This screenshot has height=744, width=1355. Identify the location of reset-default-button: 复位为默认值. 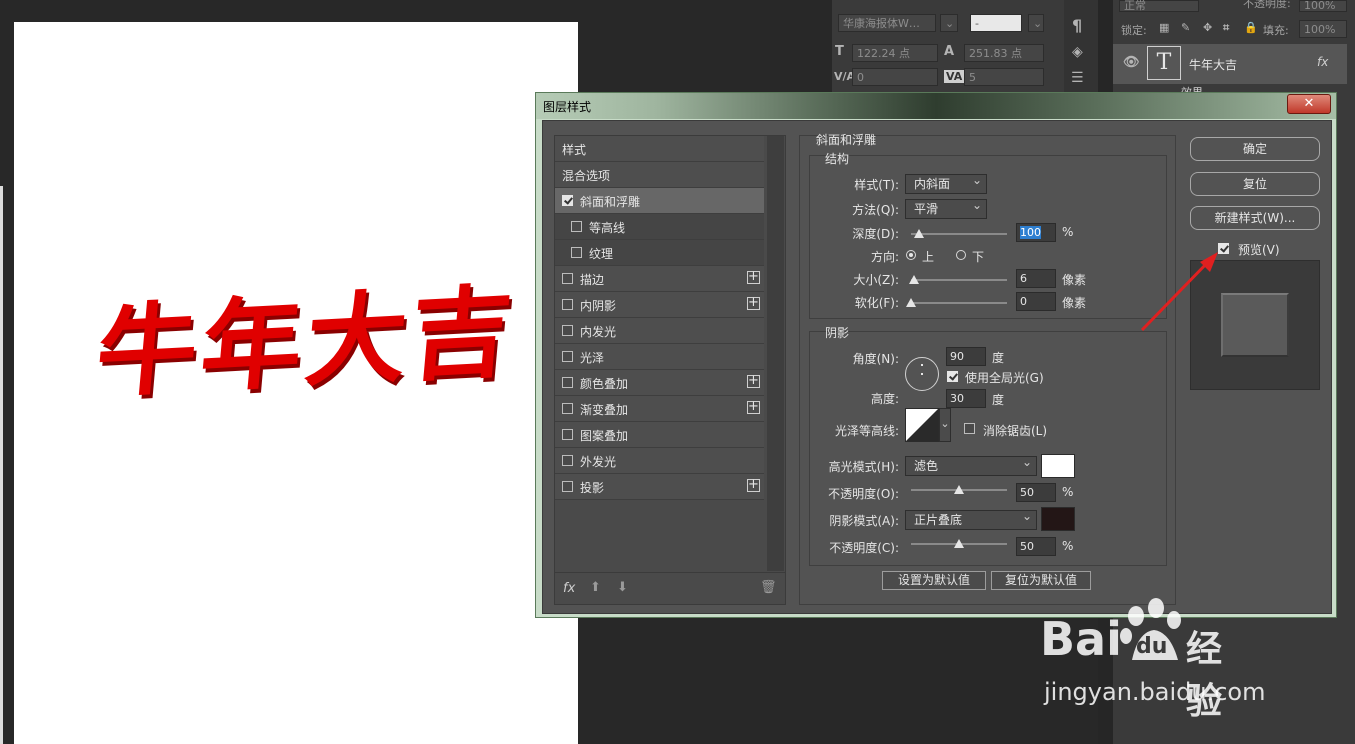
(1041, 580).